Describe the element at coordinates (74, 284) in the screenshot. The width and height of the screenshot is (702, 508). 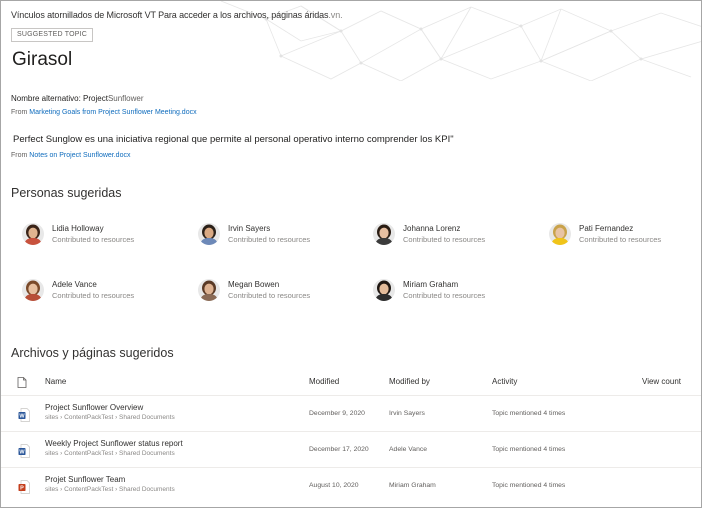
I see `person-name: Adele Vance` at that location.